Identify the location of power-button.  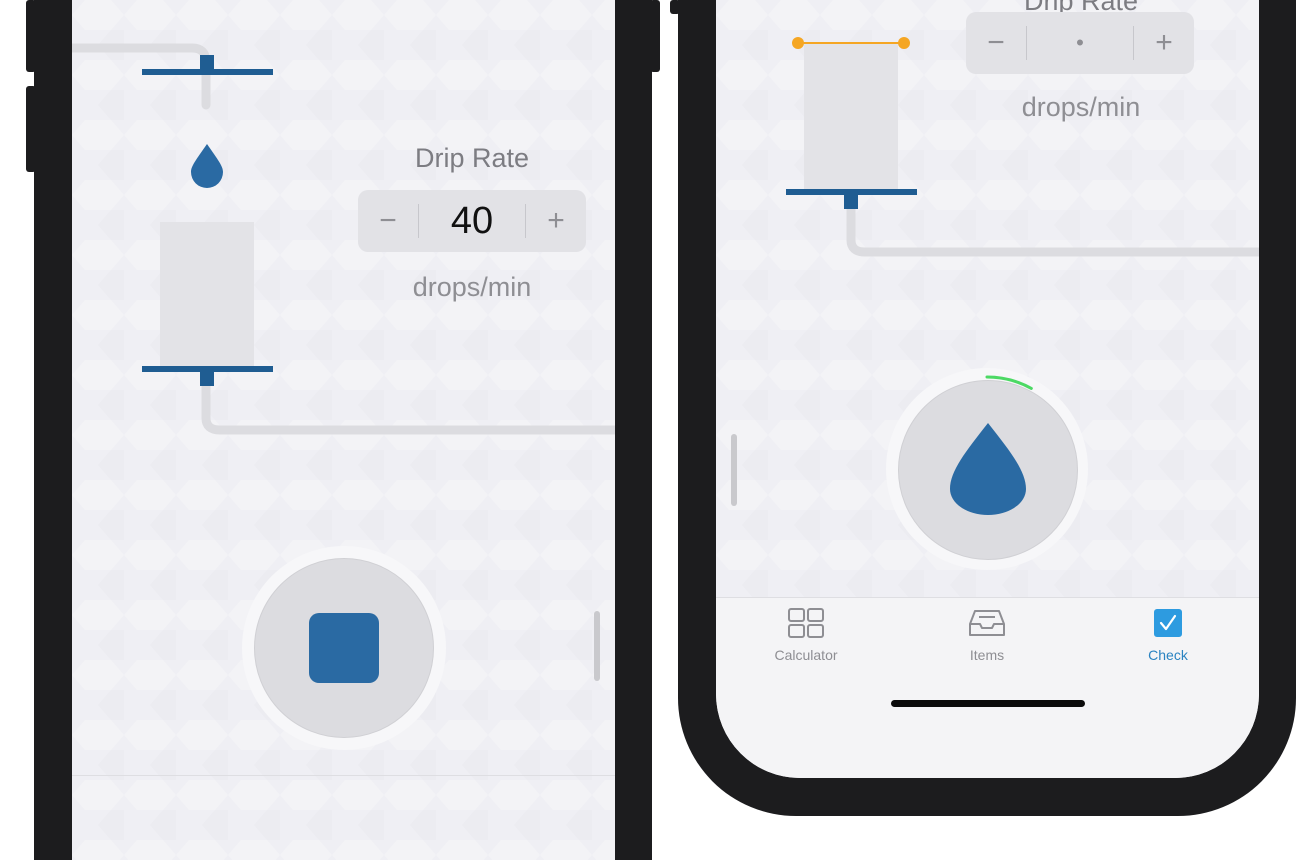
(655, 36).